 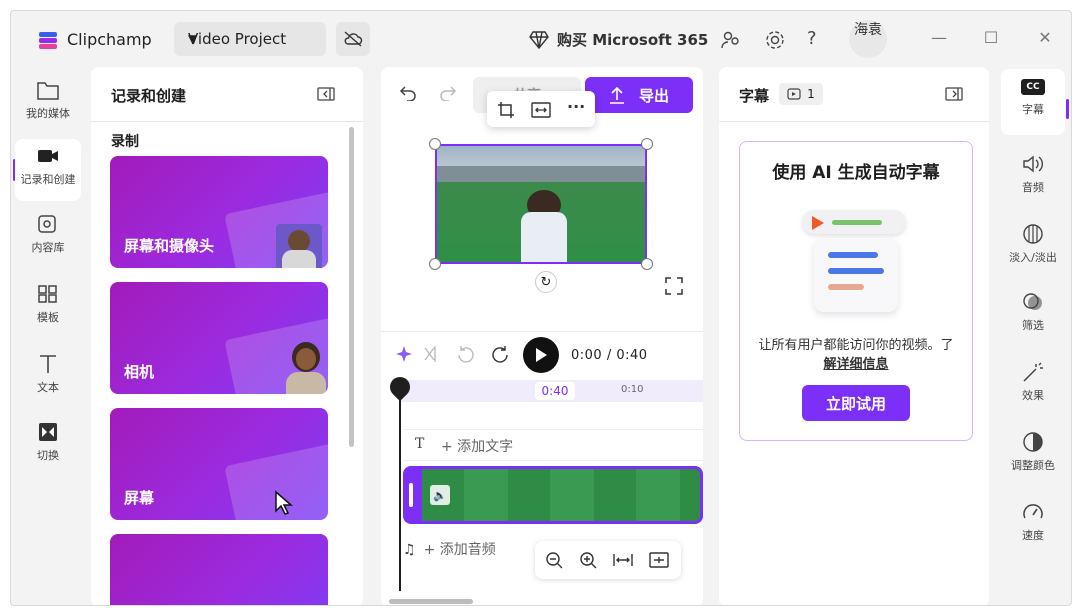 What do you see at coordinates (856, 403) in the screenshot?
I see `try-now-button: 立即试用` at bounding box center [856, 403].